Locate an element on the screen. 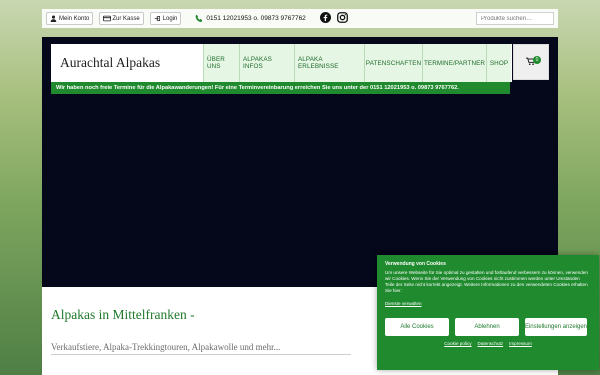 This screenshot has width=600, height=375. nav-termine-partner: TERMINE/PARTNER is located at coordinates (454, 63).